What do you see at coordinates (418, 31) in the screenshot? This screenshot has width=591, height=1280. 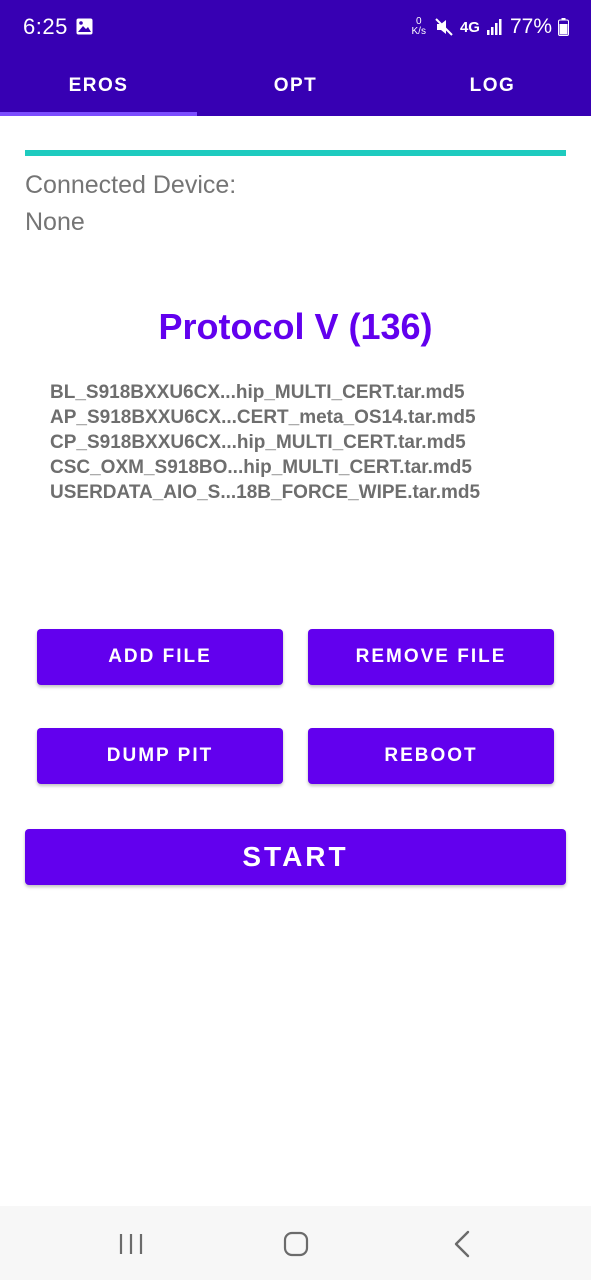 I see `net-speed-unit: K/s` at bounding box center [418, 31].